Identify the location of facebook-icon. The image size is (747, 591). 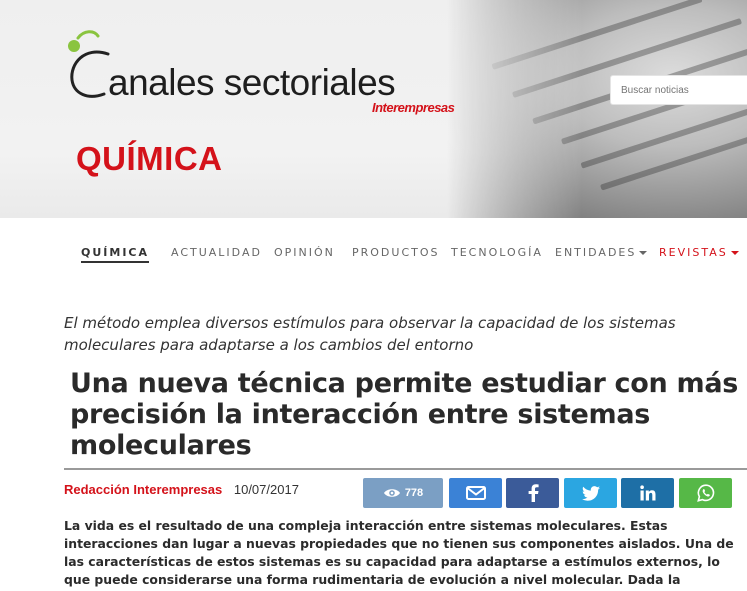
(533, 493).